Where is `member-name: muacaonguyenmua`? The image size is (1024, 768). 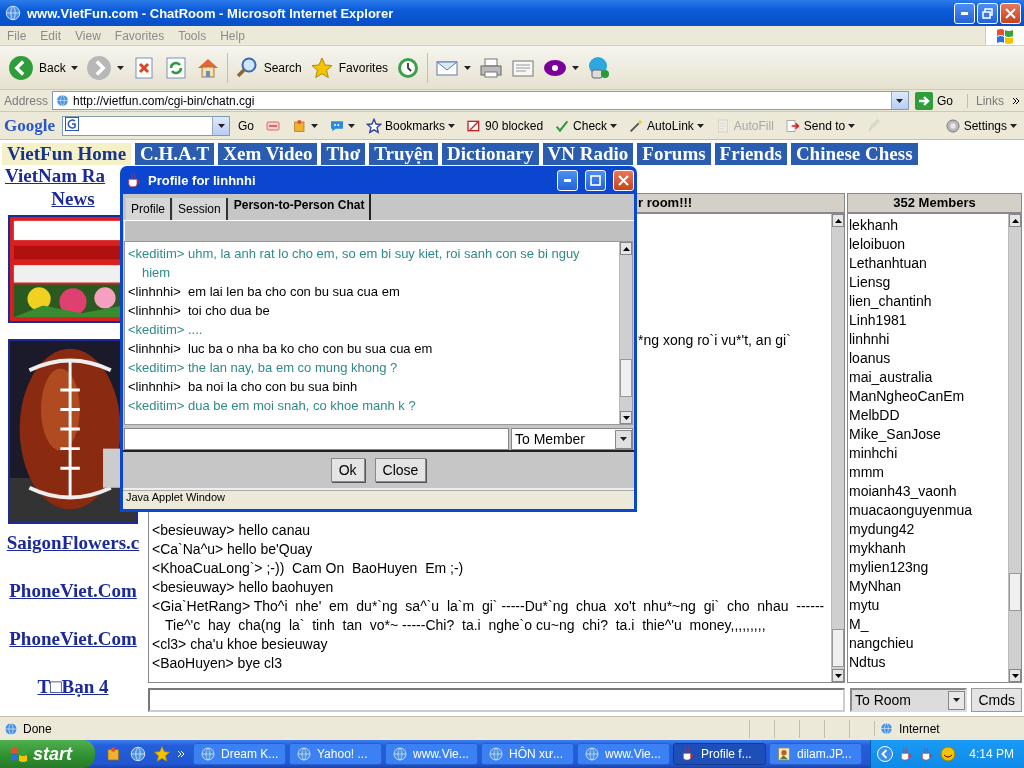
member-name: muacaonguyenmua is located at coordinates (928, 510).